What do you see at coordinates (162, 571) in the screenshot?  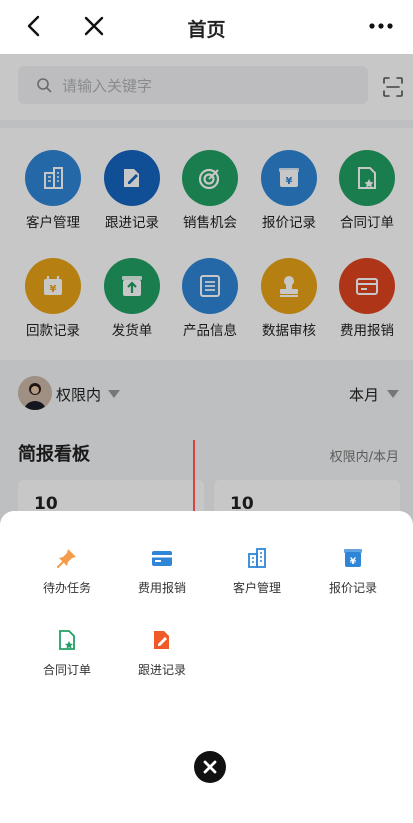 I see `sheet-item-expense: 费用报销` at bounding box center [162, 571].